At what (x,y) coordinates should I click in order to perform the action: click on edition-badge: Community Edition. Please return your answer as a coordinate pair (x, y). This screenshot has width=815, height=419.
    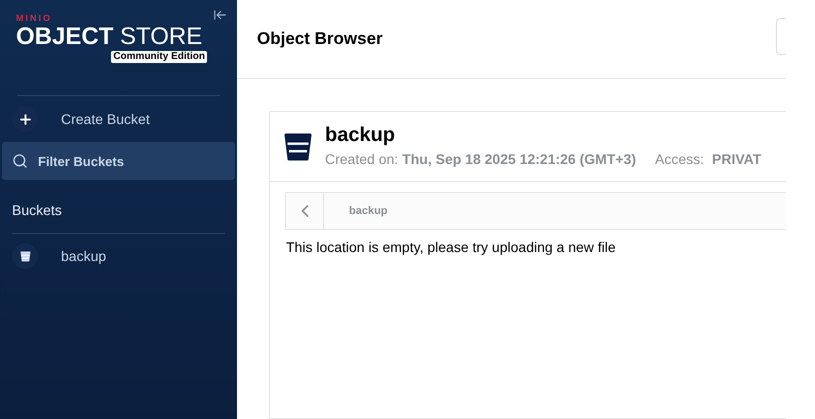
    Looking at the image, I should click on (159, 57).